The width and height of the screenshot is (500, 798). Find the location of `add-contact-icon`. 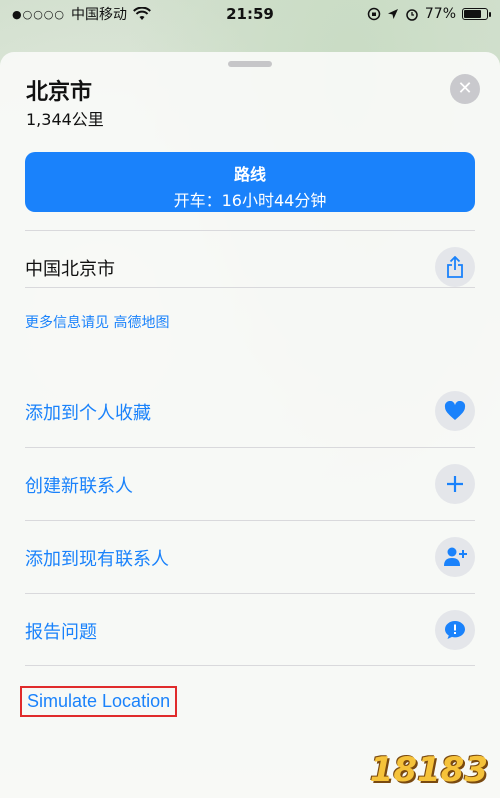

add-contact-icon is located at coordinates (455, 556).